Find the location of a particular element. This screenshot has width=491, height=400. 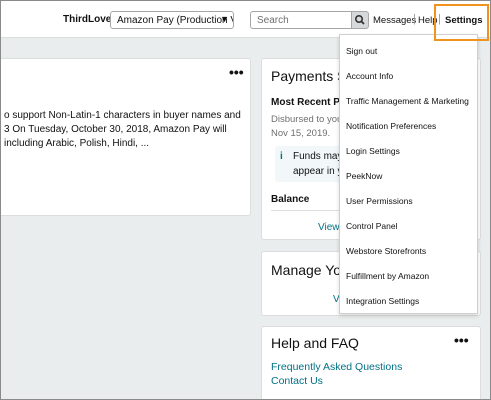

disbursed-date: Nov 15, 2019. is located at coordinates (301, 133).